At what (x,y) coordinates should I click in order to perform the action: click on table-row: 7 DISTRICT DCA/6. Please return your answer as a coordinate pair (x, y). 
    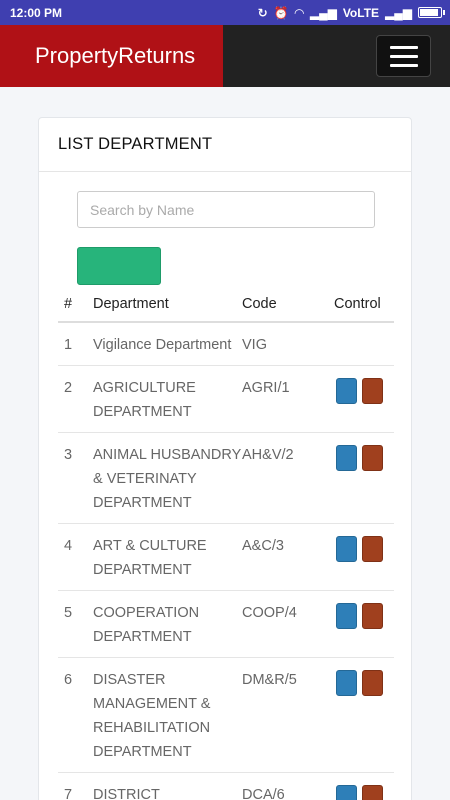
    Looking at the image, I should click on (226, 786).